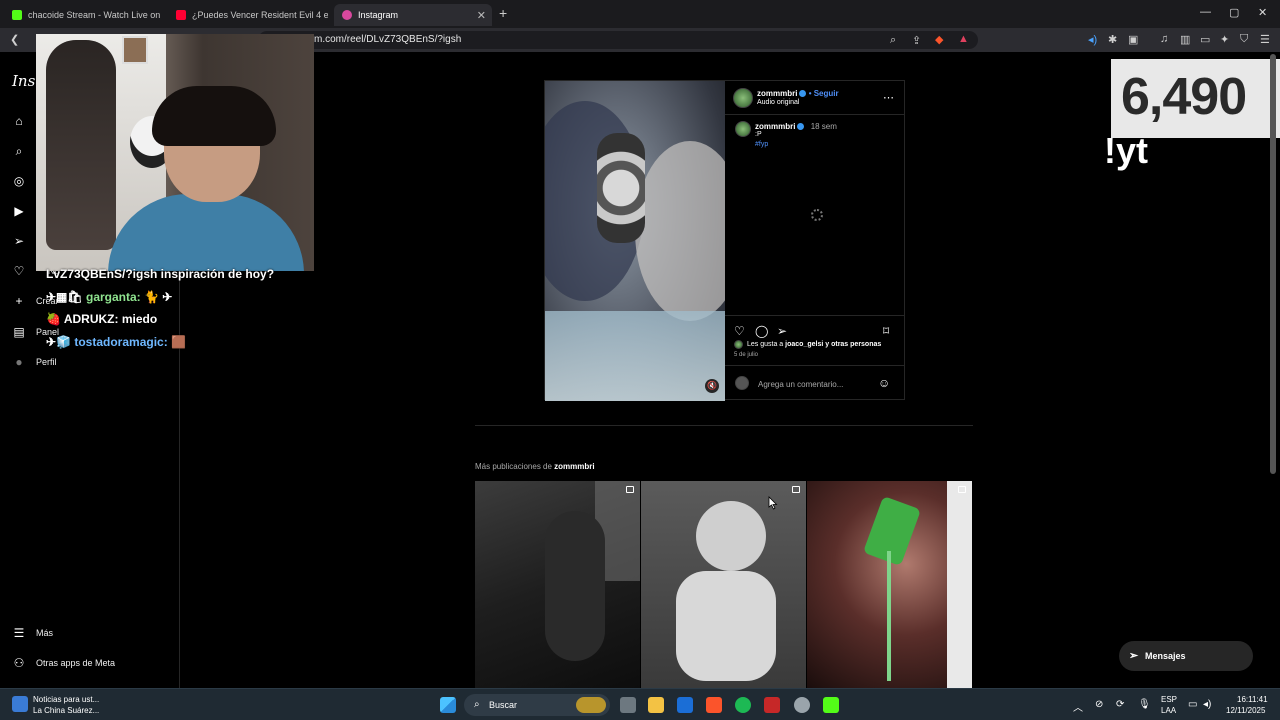 This screenshot has width=1280, height=720. Describe the element at coordinates (893, 40) in the screenshot. I see `zoom-icon: ⌕` at that location.